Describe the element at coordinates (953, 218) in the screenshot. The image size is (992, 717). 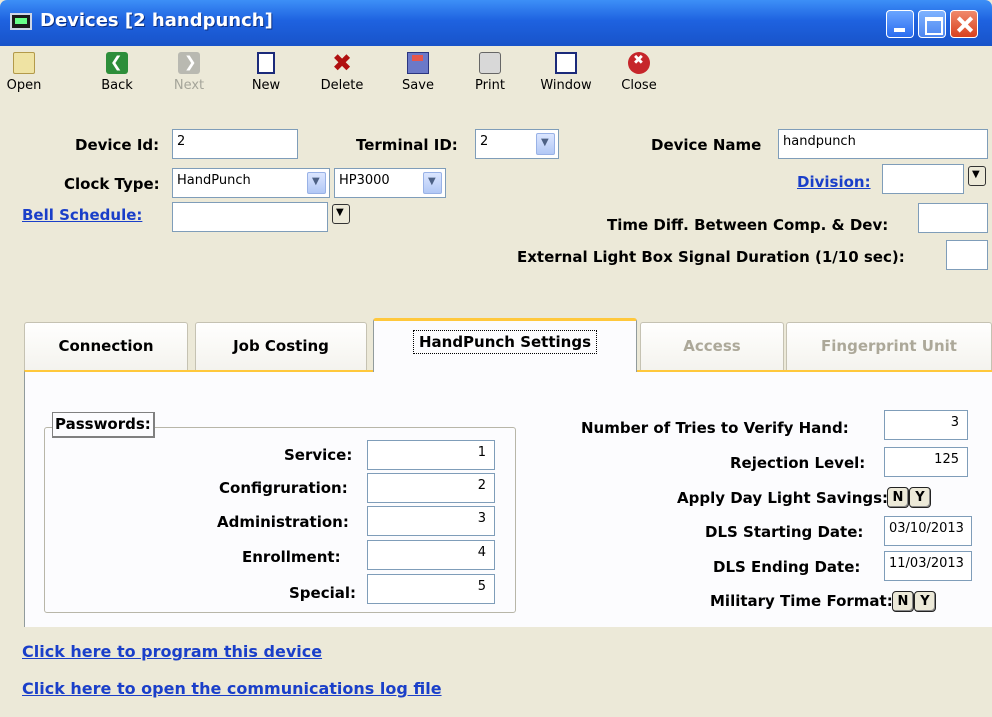
I see `time-diff-field` at that location.